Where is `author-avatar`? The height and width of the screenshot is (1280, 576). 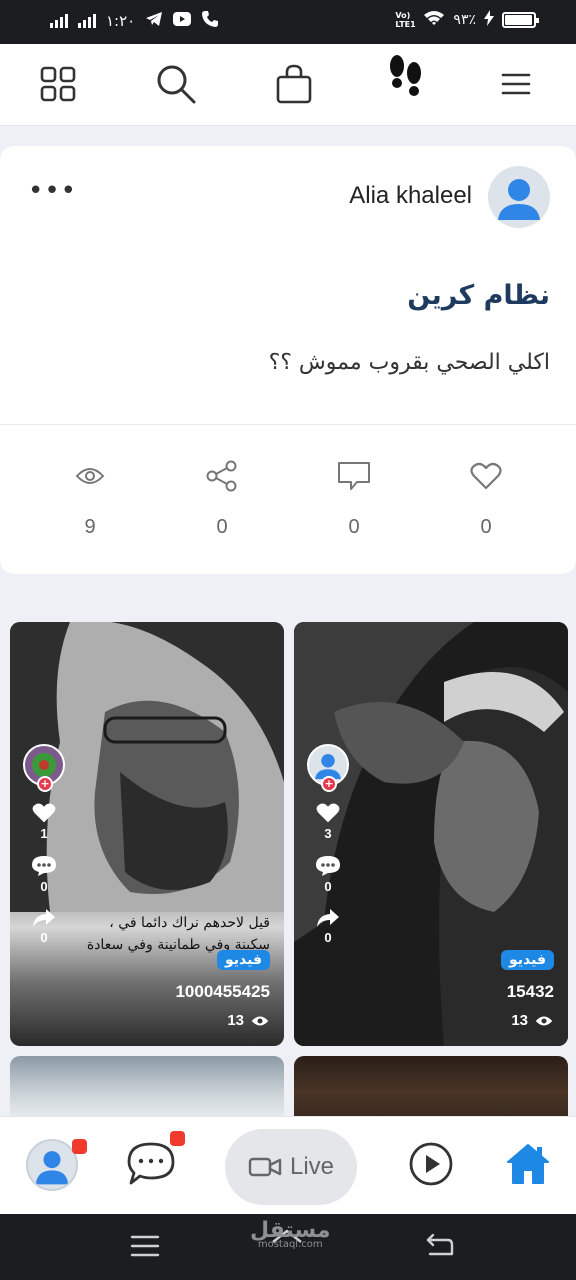
author-avatar is located at coordinates (519, 197).